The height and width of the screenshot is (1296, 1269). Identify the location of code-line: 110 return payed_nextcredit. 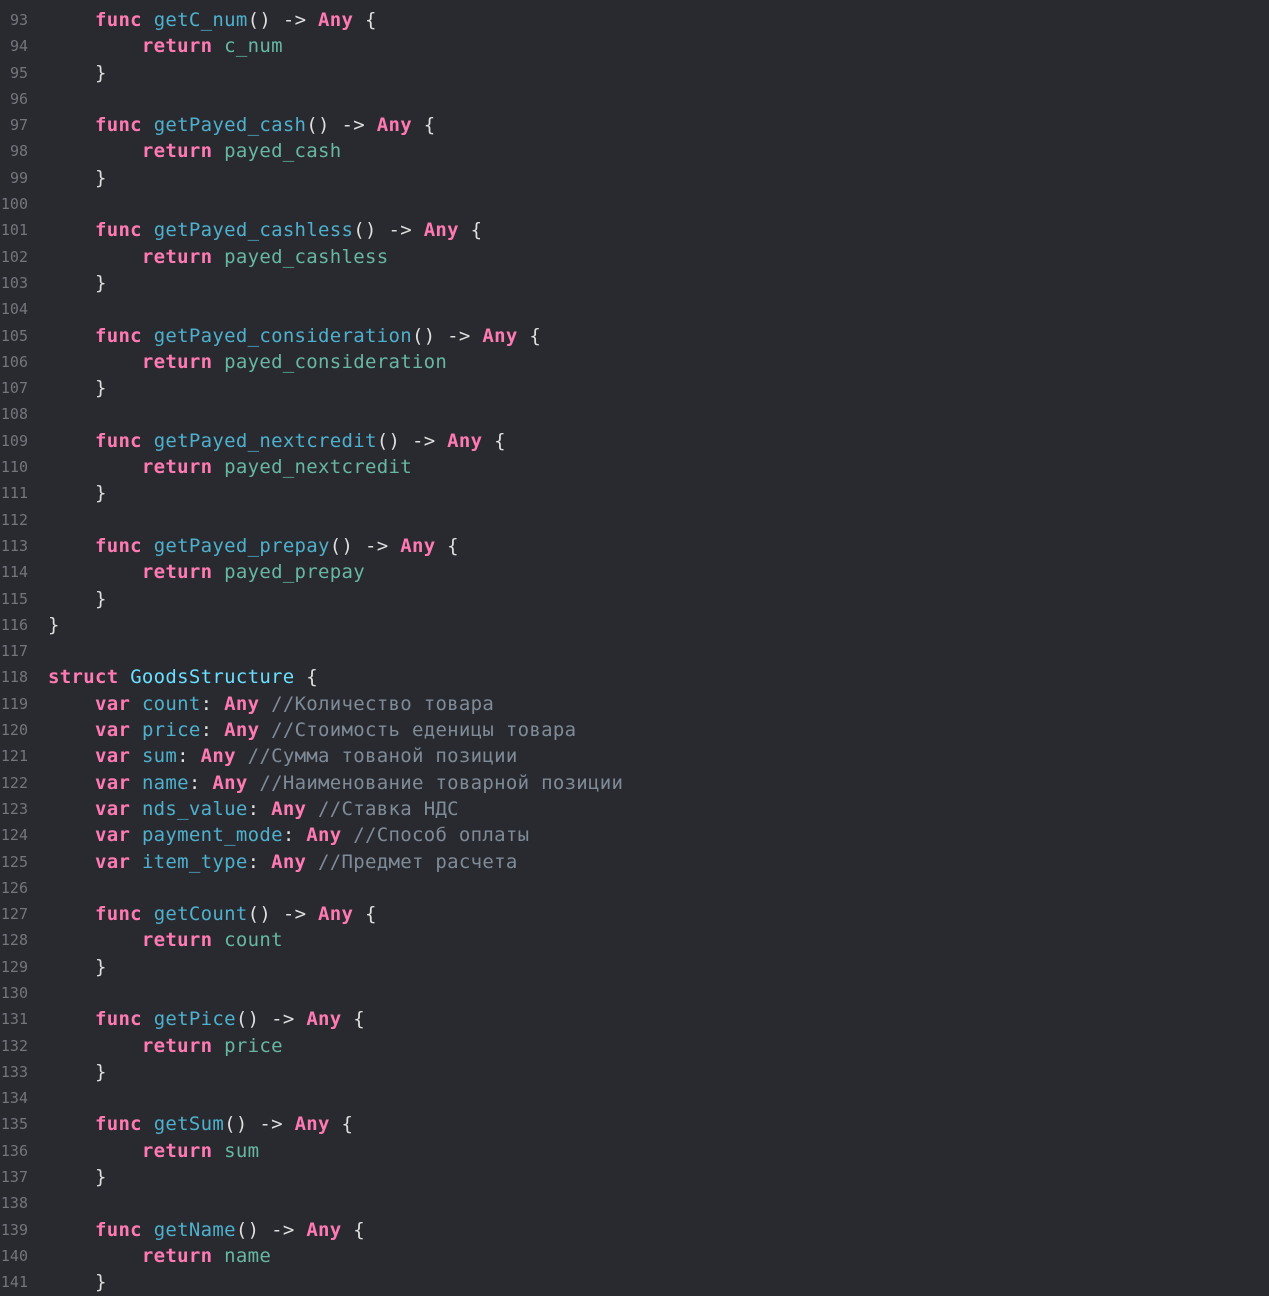
(634, 467).